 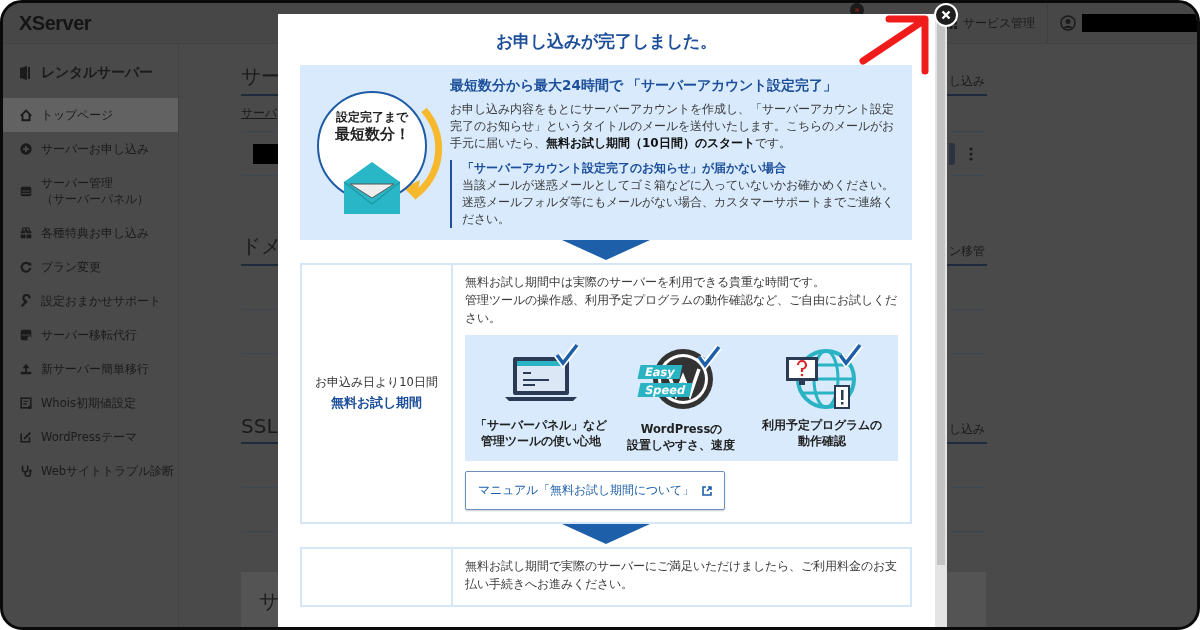 What do you see at coordinates (666, 390) in the screenshot?
I see `feature-tag: Speed` at bounding box center [666, 390].